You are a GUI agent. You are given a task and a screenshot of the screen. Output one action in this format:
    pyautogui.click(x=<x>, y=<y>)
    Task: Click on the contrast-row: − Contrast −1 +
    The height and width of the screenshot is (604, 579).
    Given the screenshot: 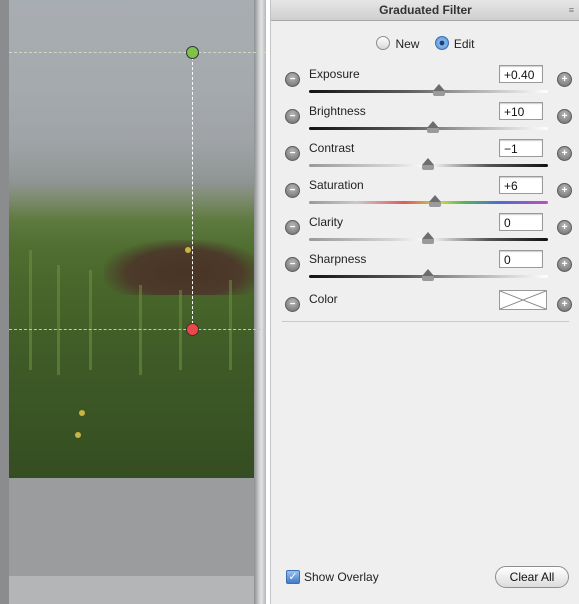 What is the action you would take?
    pyautogui.click(x=425, y=156)
    